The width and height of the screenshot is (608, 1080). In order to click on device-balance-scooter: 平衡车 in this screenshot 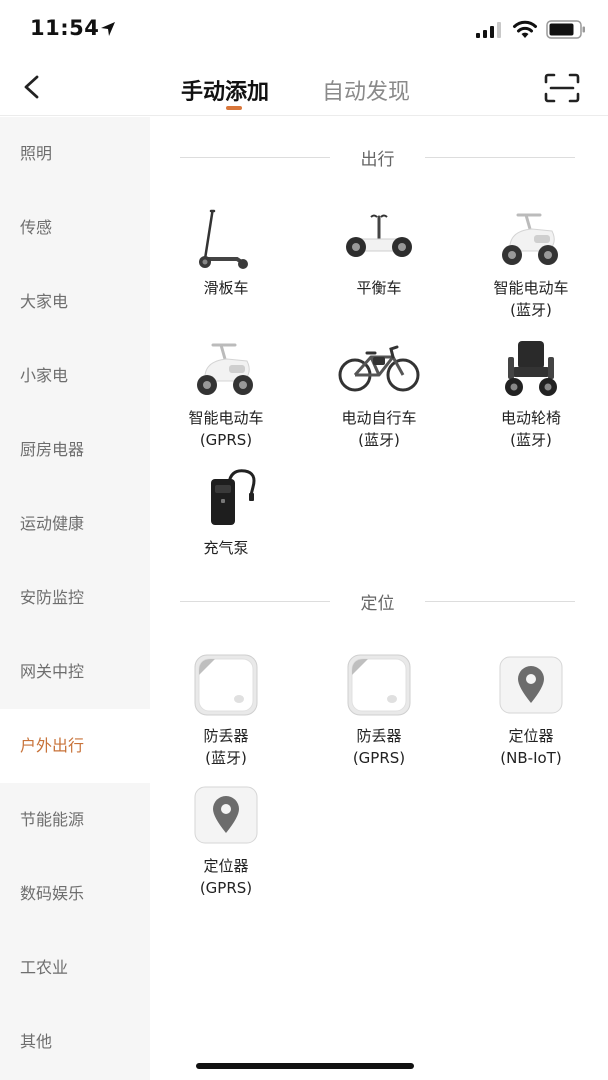, I will do `click(379, 252)`.